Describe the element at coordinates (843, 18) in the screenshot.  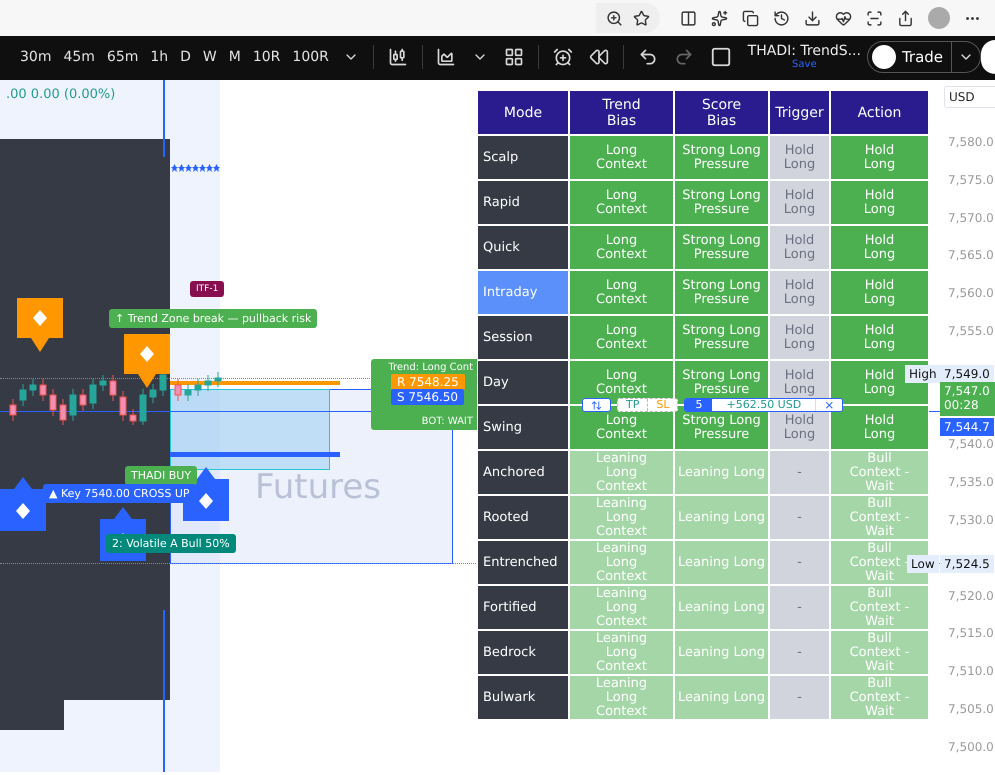
I see `heartbeat-icon` at that location.